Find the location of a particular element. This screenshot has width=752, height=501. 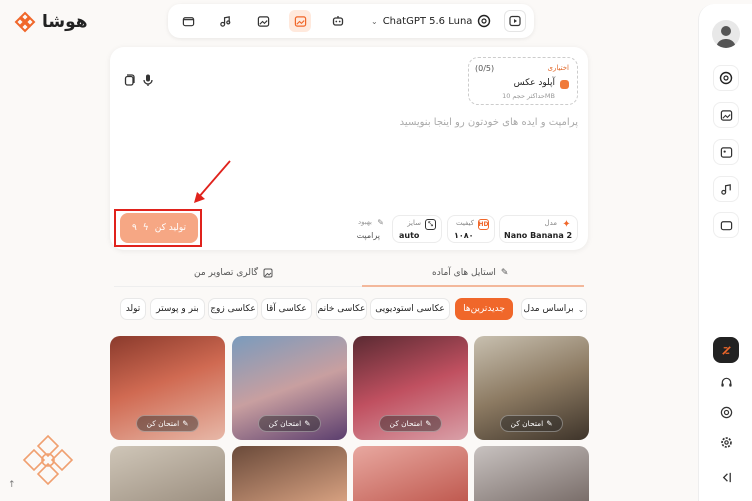

tab-label: گالری تصاویر من is located at coordinates (226, 273).